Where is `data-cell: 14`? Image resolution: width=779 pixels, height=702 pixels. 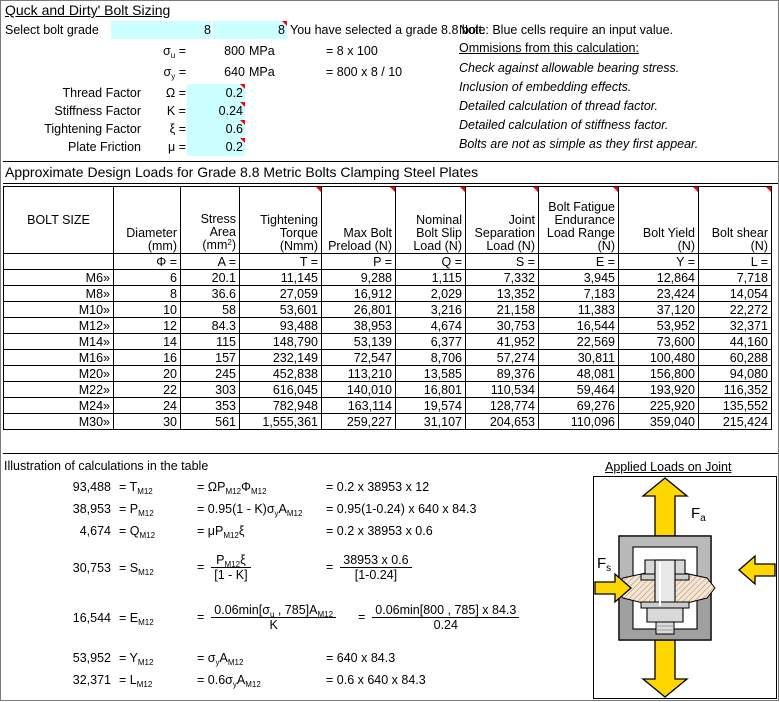 data-cell: 14 is located at coordinates (147, 341).